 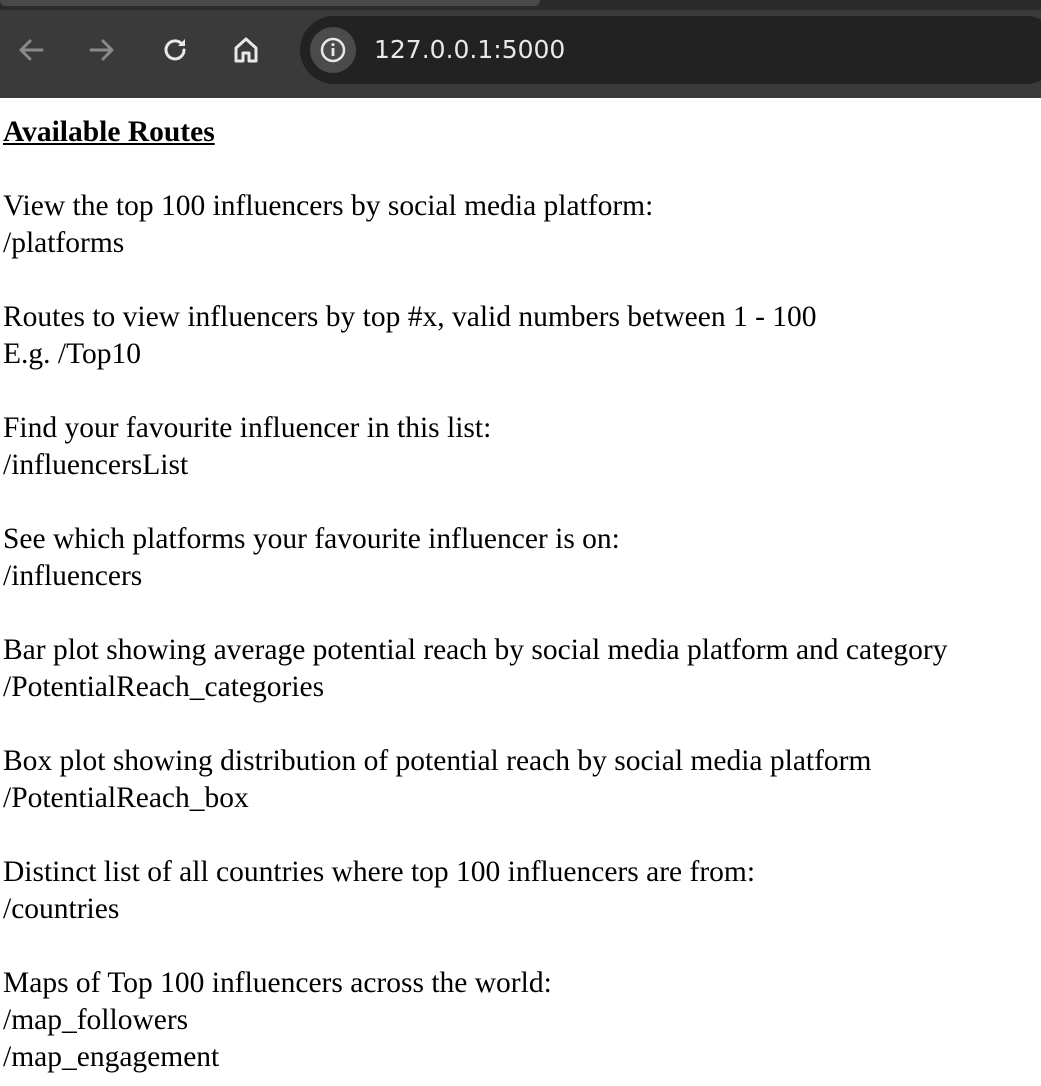 I want to click on reload-icon, so click(x=175, y=50).